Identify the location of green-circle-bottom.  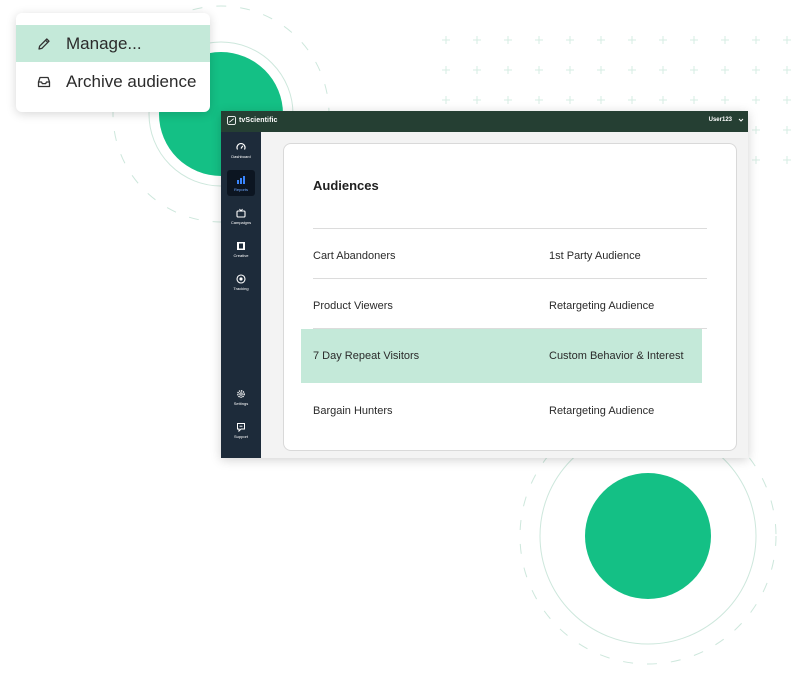
(648, 536).